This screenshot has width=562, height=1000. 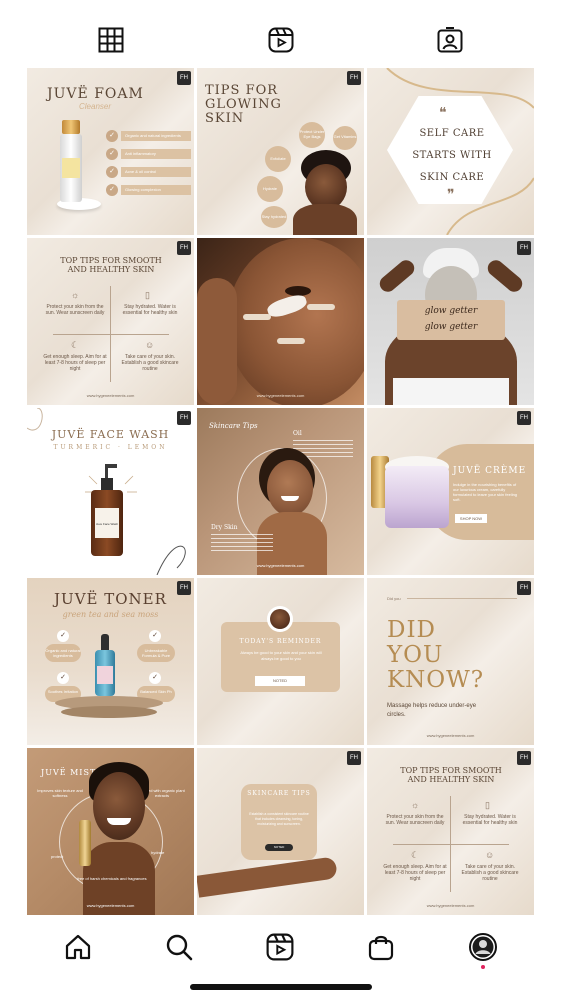 I want to click on pump-collar, so click(x=107, y=484).